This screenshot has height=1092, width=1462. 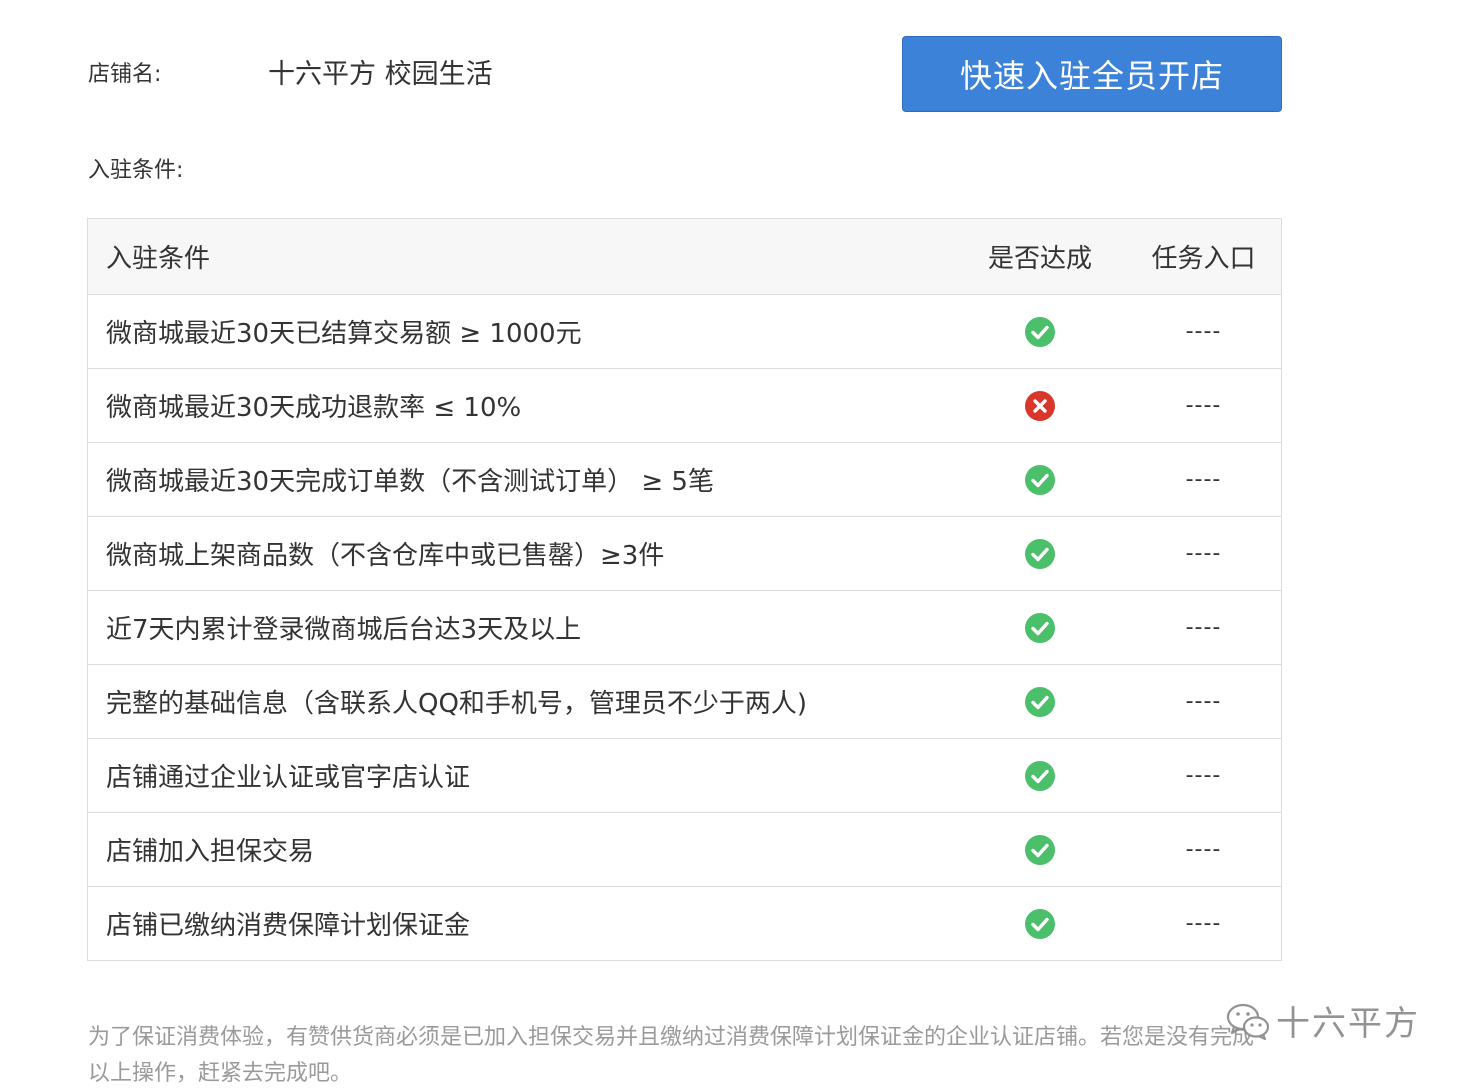 What do you see at coordinates (1092, 74) in the screenshot?
I see `quick-open-shop-button: 快速入驻全员开店` at bounding box center [1092, 74].